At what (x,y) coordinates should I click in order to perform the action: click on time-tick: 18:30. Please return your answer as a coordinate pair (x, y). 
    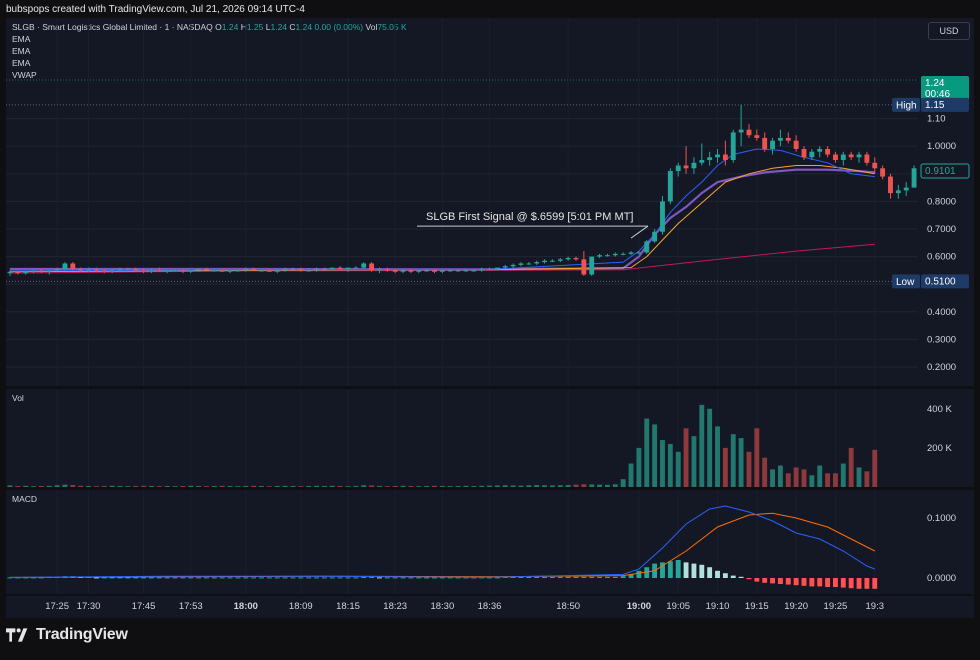
    Looking at the image, I should click on (442, 606).